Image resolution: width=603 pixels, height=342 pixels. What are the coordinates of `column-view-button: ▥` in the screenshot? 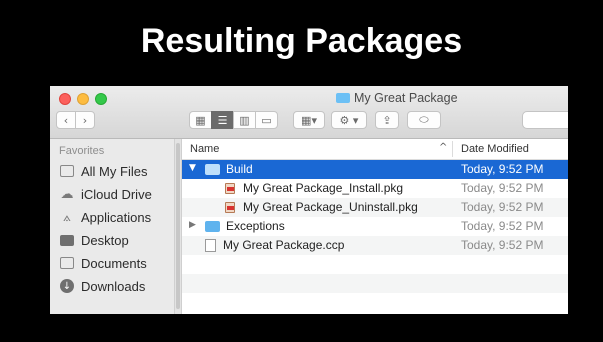 It's located at (244, 120).